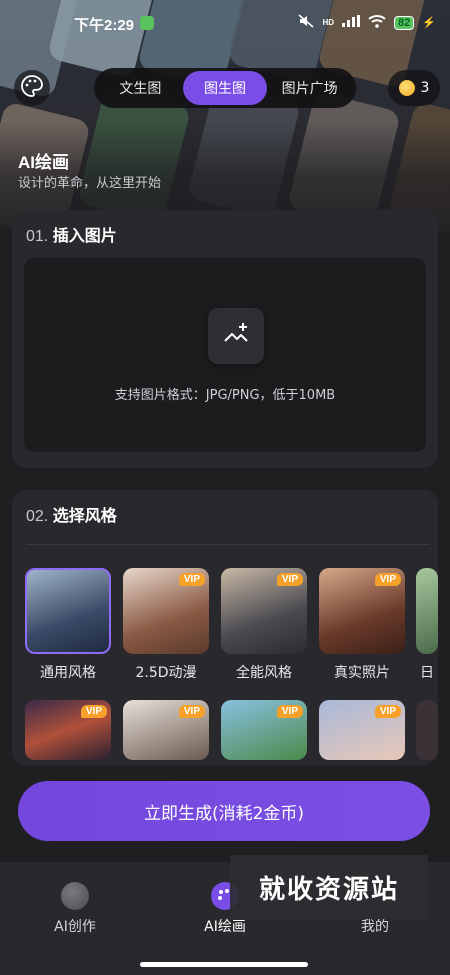 The image size is (450, 975). I want to click on wifi-icon, so click(377, 22).